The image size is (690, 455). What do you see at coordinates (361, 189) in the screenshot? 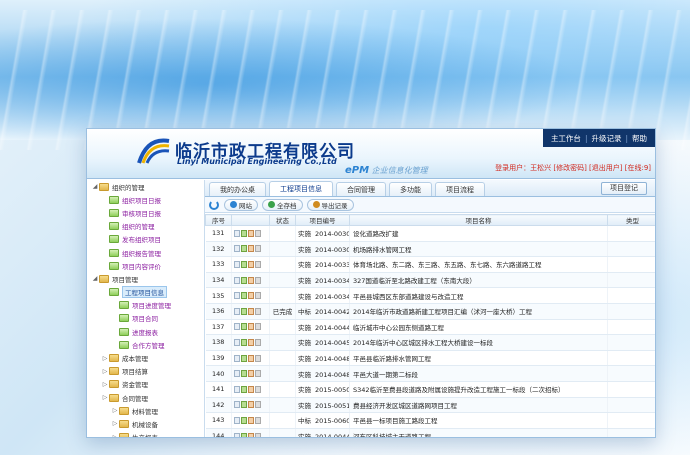
I see `tab-3: 合同管理` at bounding box center [361, 189].